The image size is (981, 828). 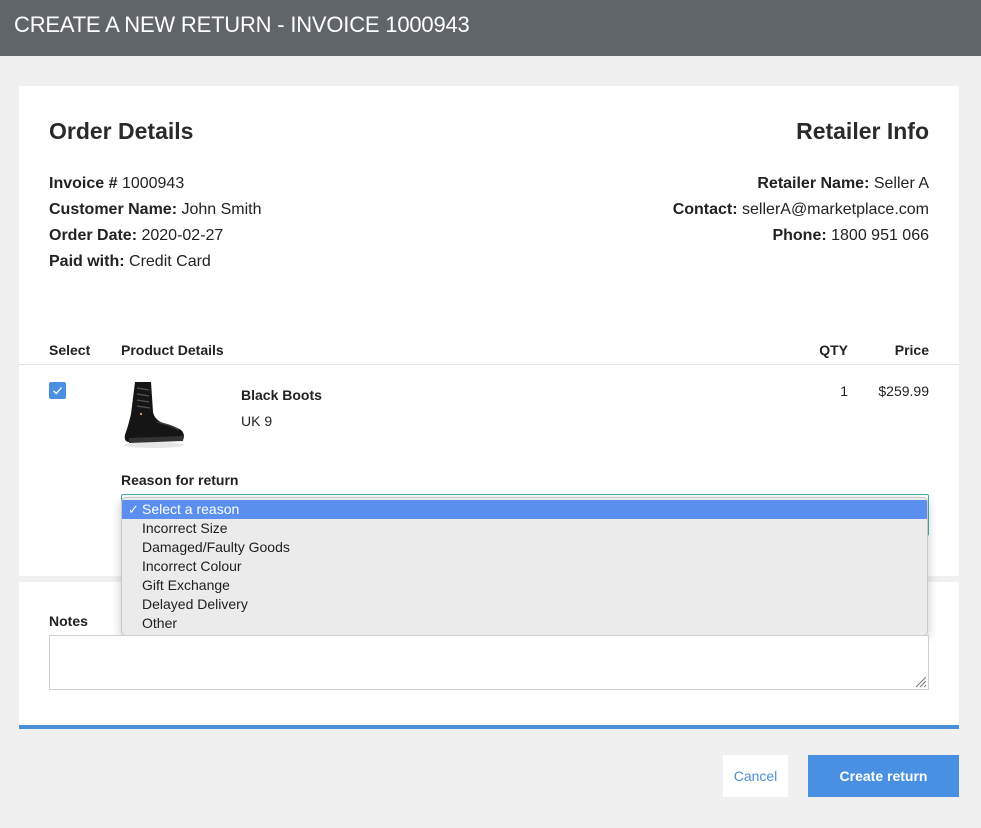 I want to click on notes-label: Notes, so click(x=68, y=621).